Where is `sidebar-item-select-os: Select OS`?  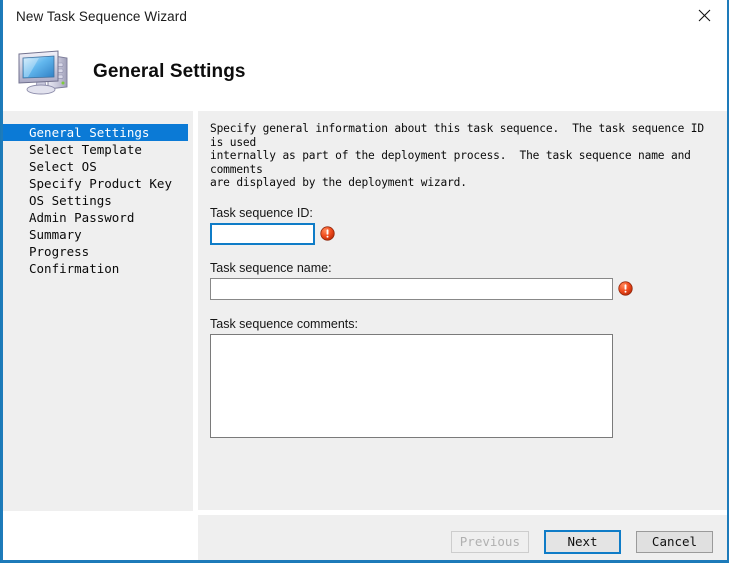
sidebar-item-select-os: Select OS is located at coordinates (98, 166).